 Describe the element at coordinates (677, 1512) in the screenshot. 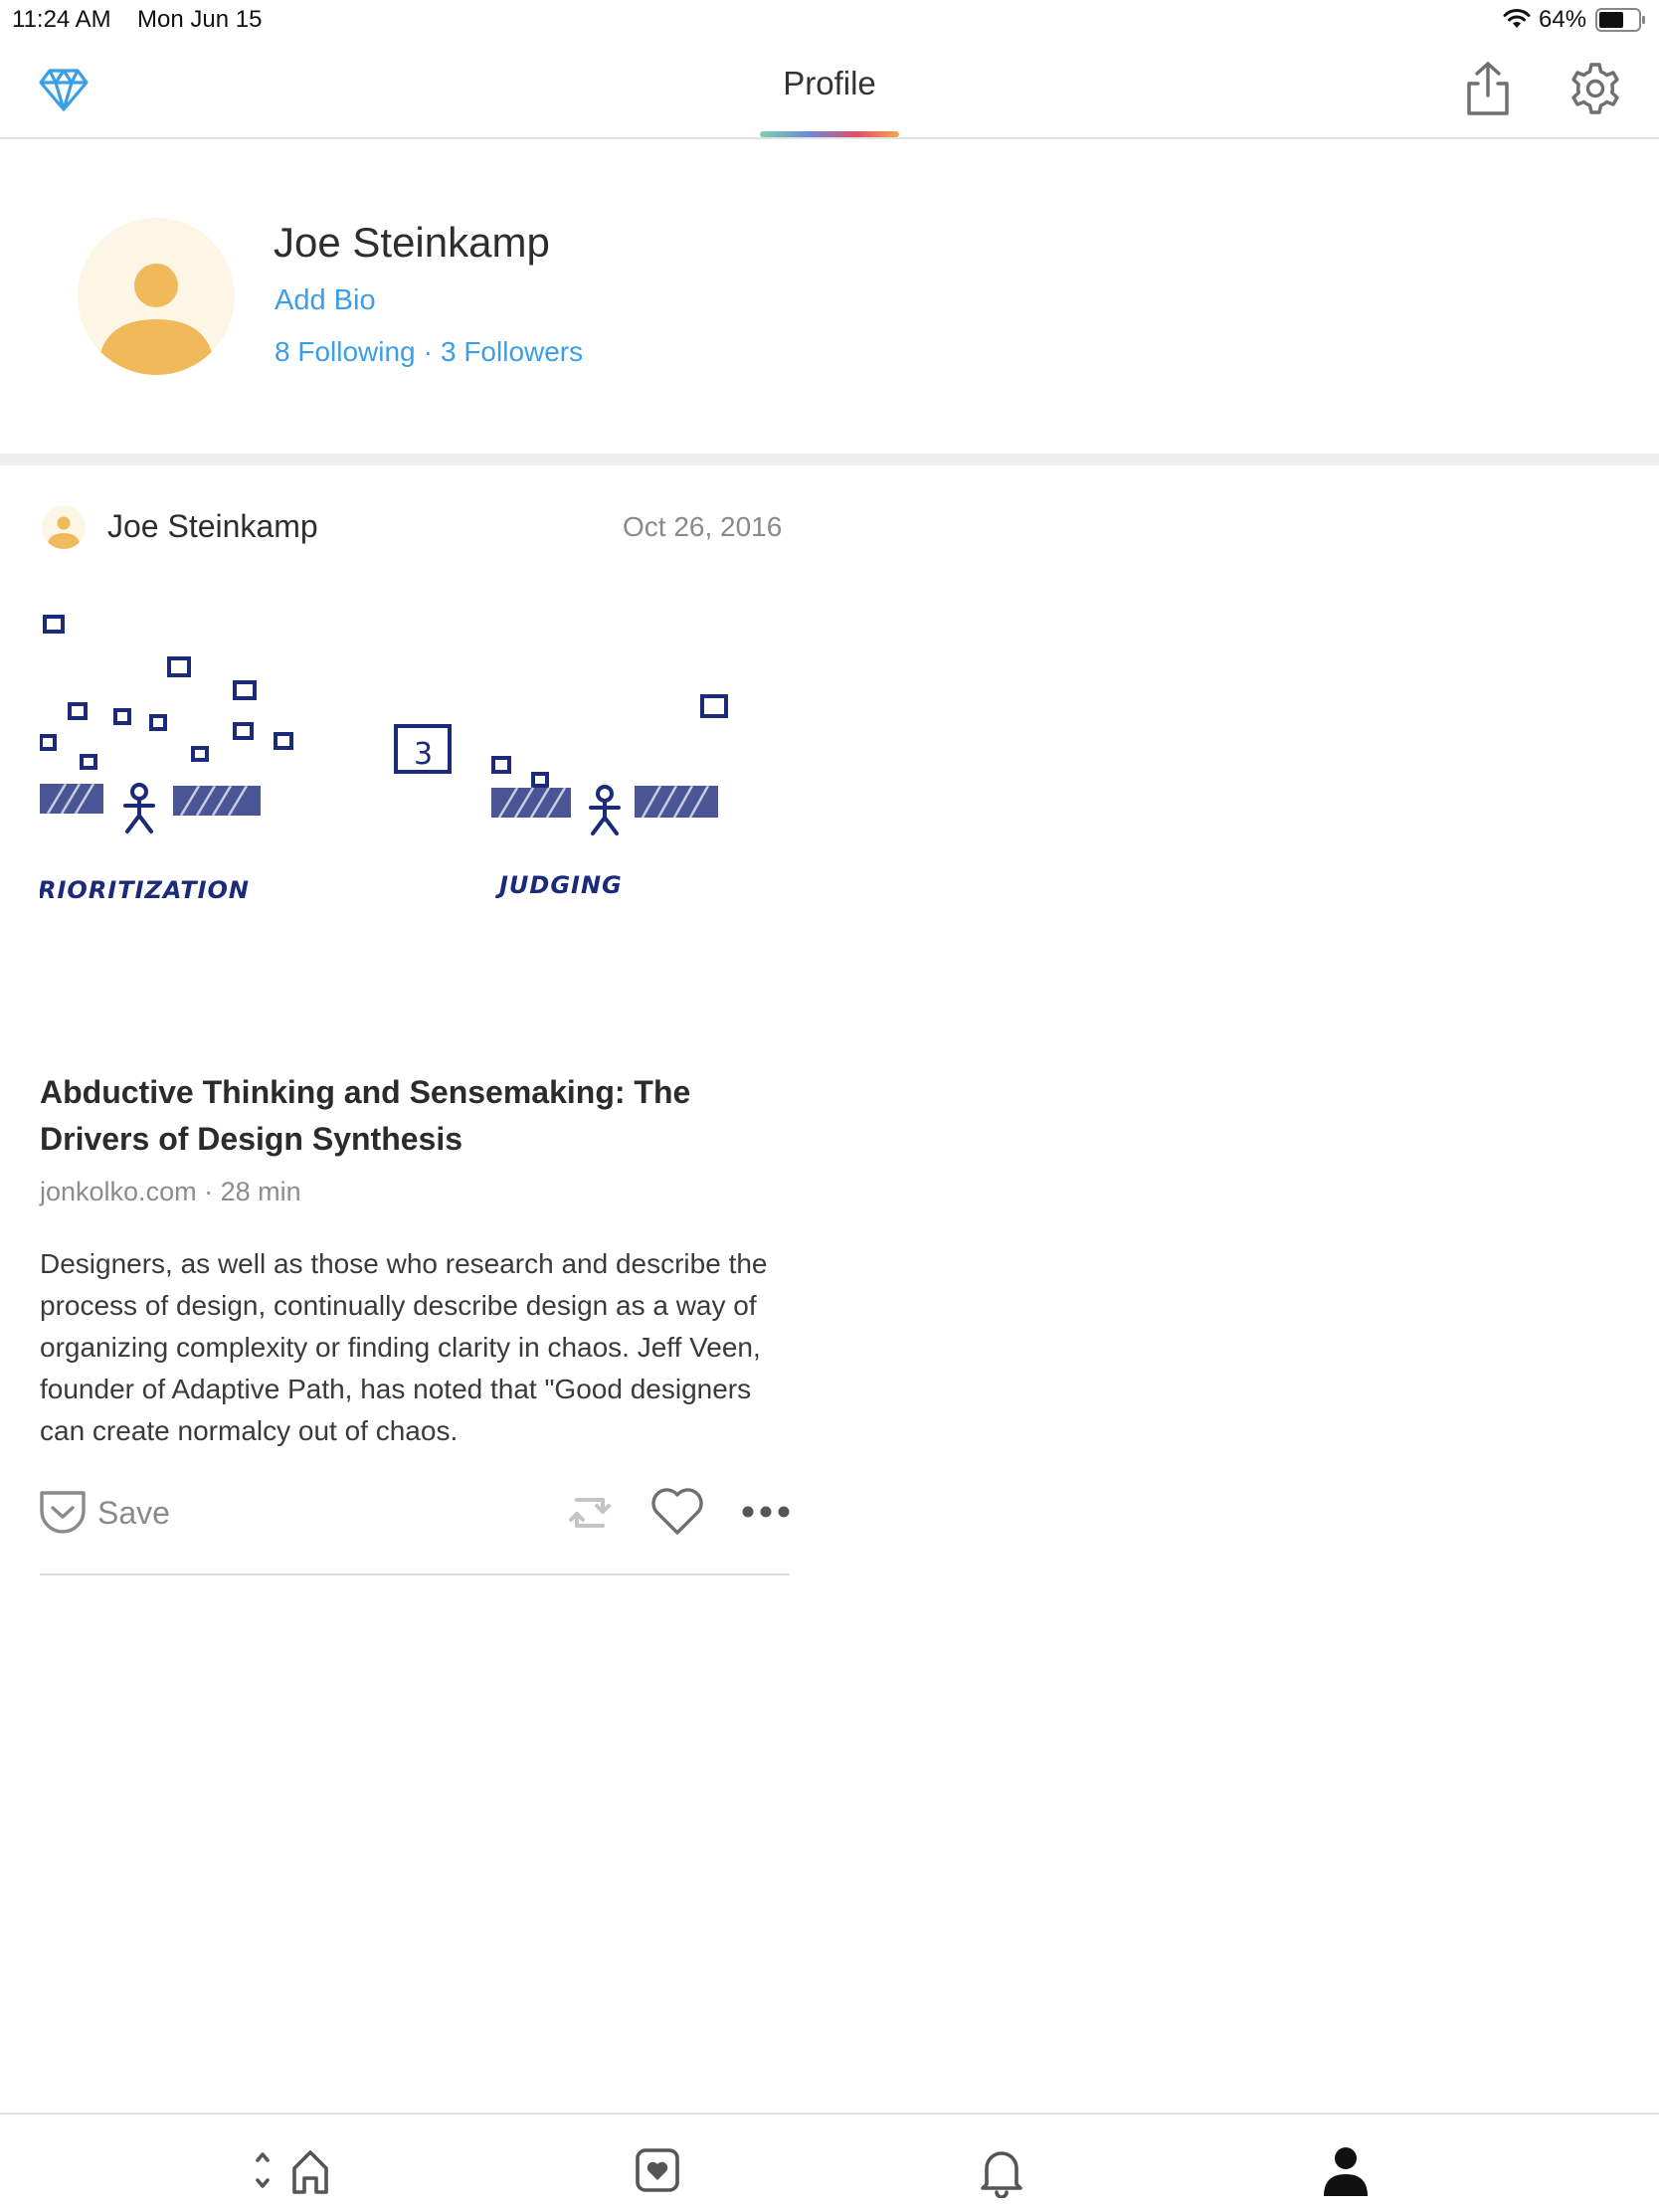

I see `heart-icon` at that location.